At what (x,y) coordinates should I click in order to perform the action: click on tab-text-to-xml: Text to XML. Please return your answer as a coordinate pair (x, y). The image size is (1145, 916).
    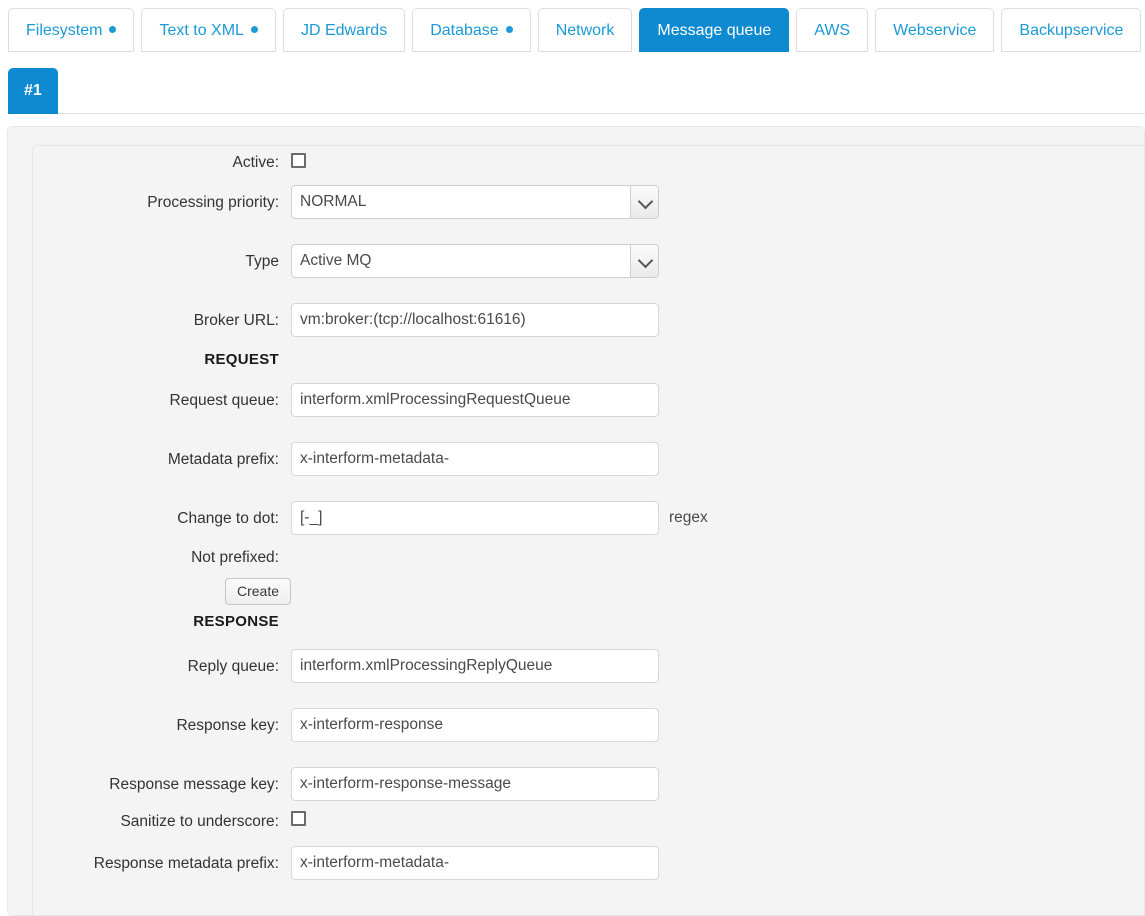
    Looking at the image, I should click on (208, 30).